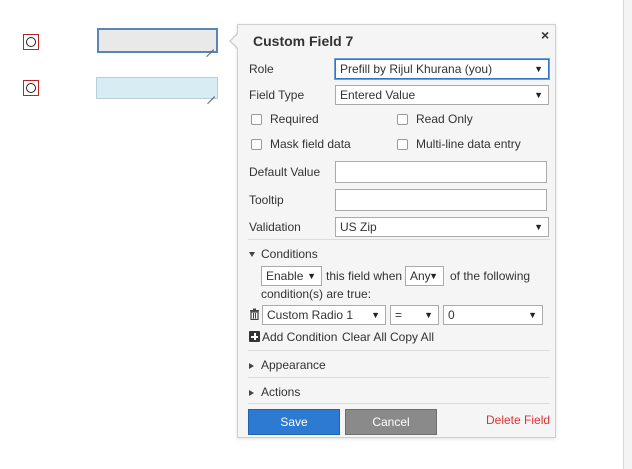 The image size is (632, 469). What do you see at coordinates (293, 365) in the screenshot?
I see `appearance-label: Appearance` at bounding box center [293, 365].